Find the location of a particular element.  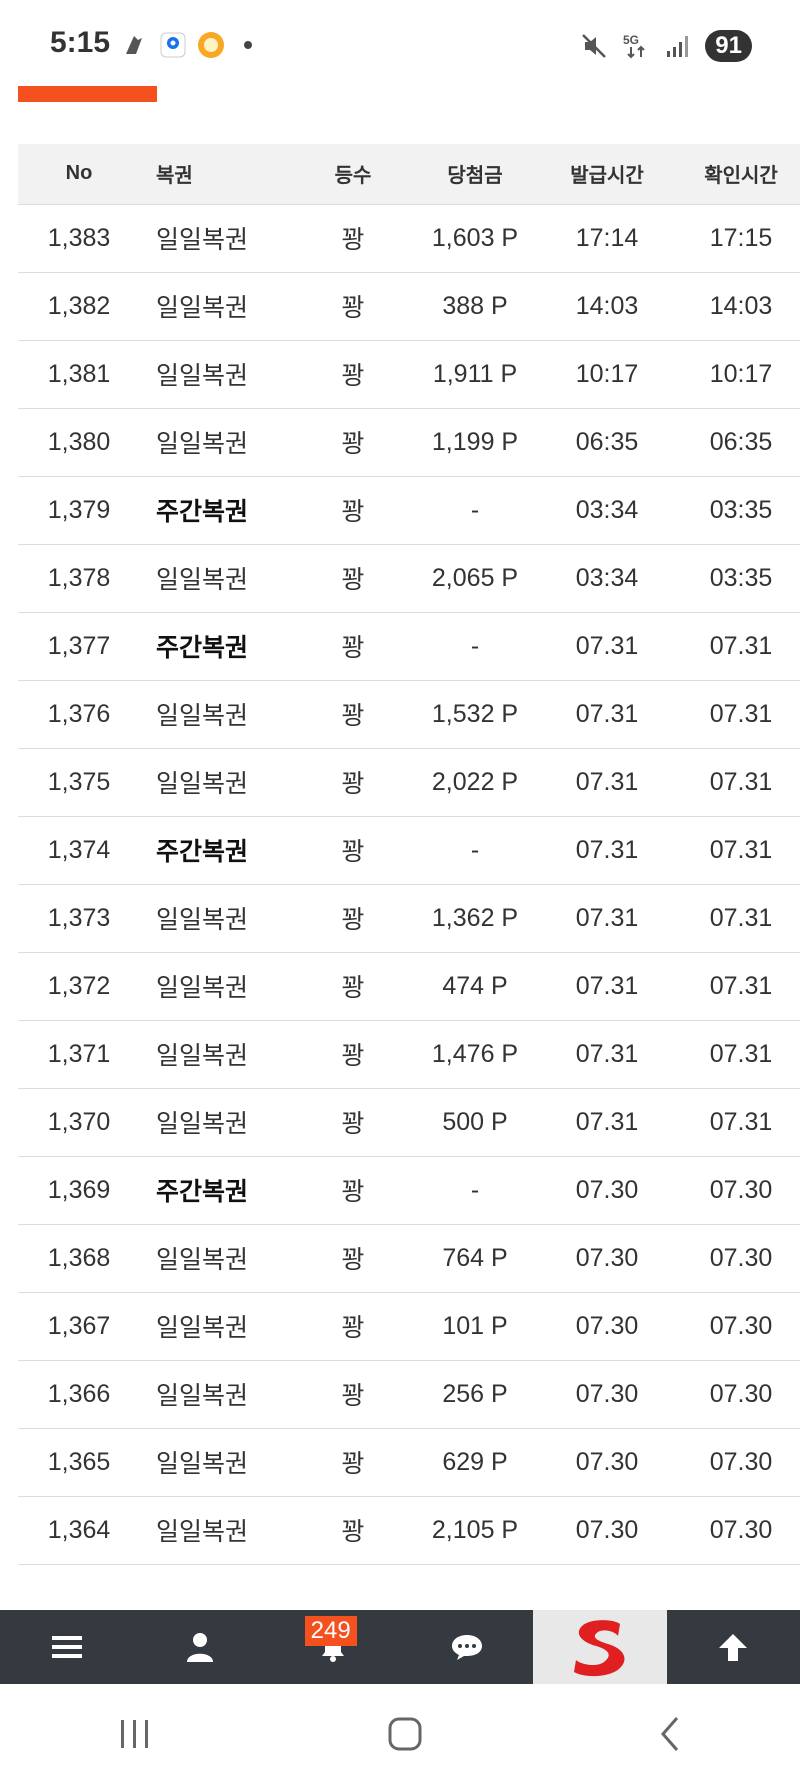

no-cell: 1,374 is located at coordinates (79, 849).